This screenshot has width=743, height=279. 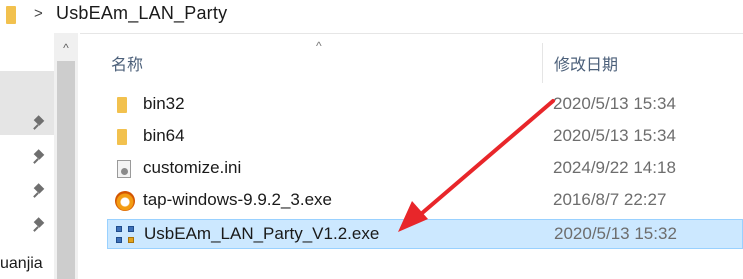 I want to click on column-header-name: 名称, so click(x=127, y=63).